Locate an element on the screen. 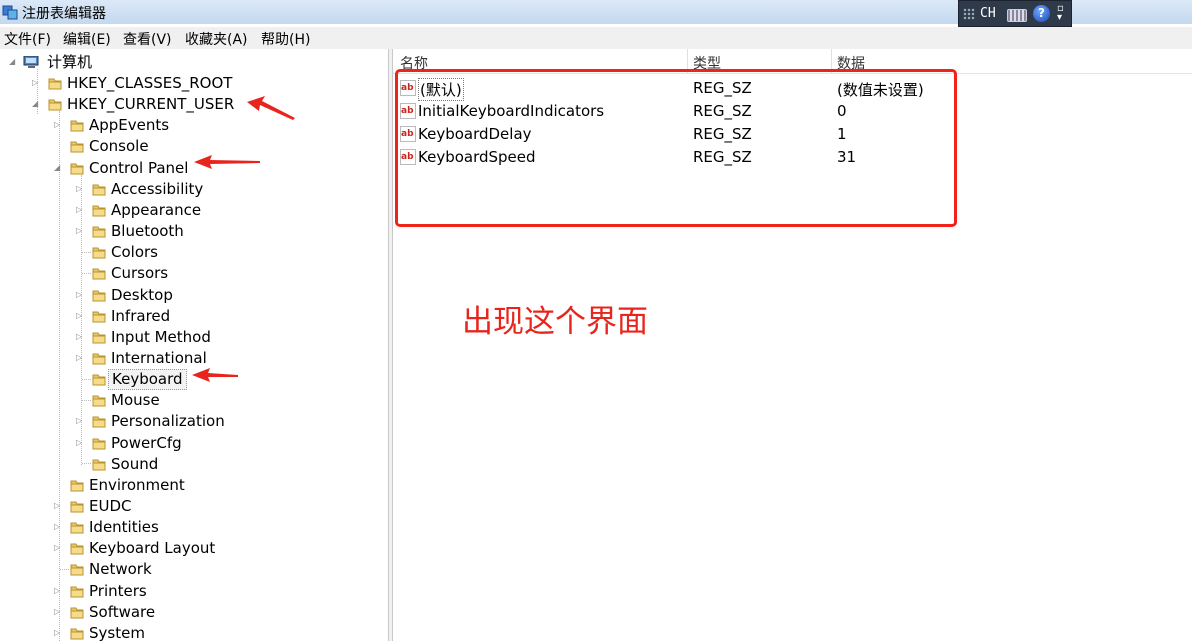 Image resolution: width=1192 pixels, height=641 pixels. tree-node: ▷ Infrared is located at coordinates (194, 316).